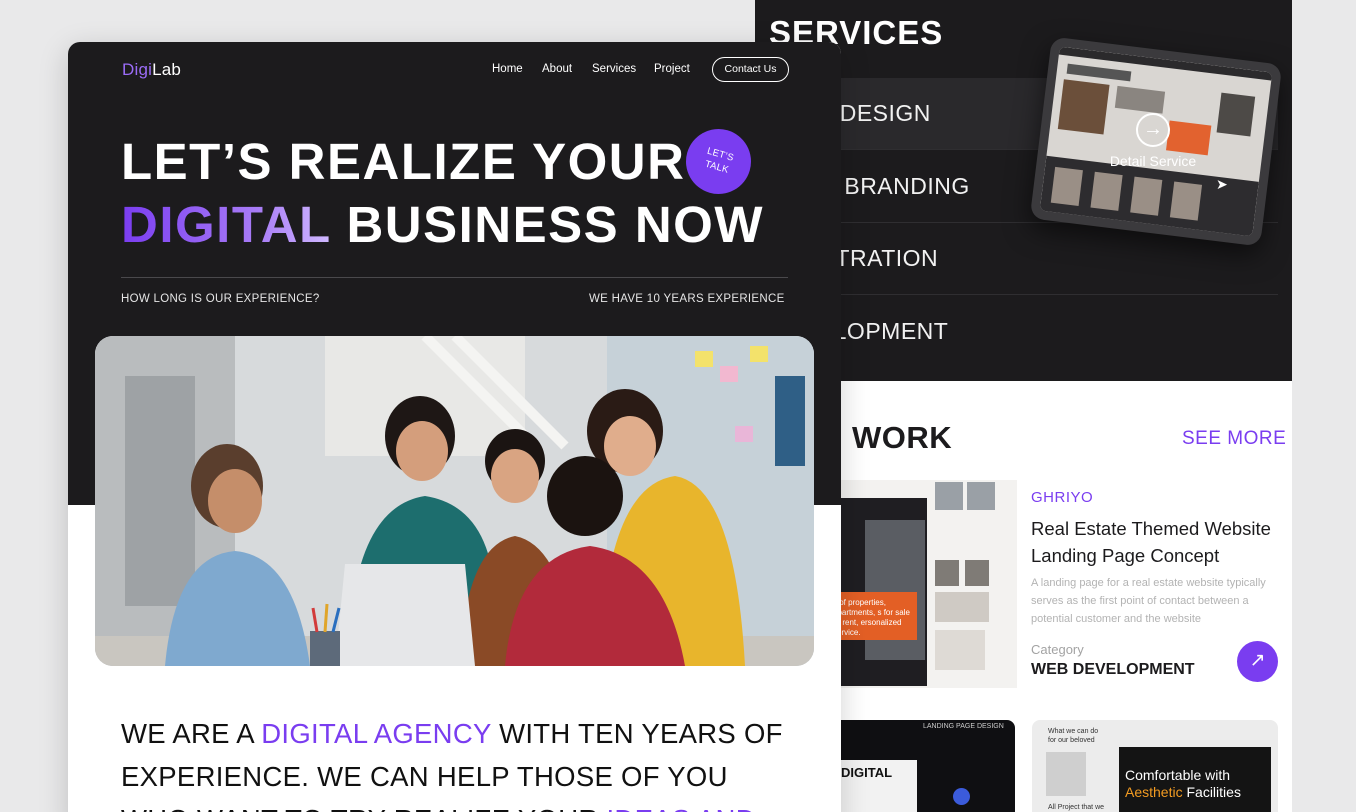  Describe the element at coordinates (226, 224) in the screenshot. I see `hero-highlight: DIGITAL` at that location.